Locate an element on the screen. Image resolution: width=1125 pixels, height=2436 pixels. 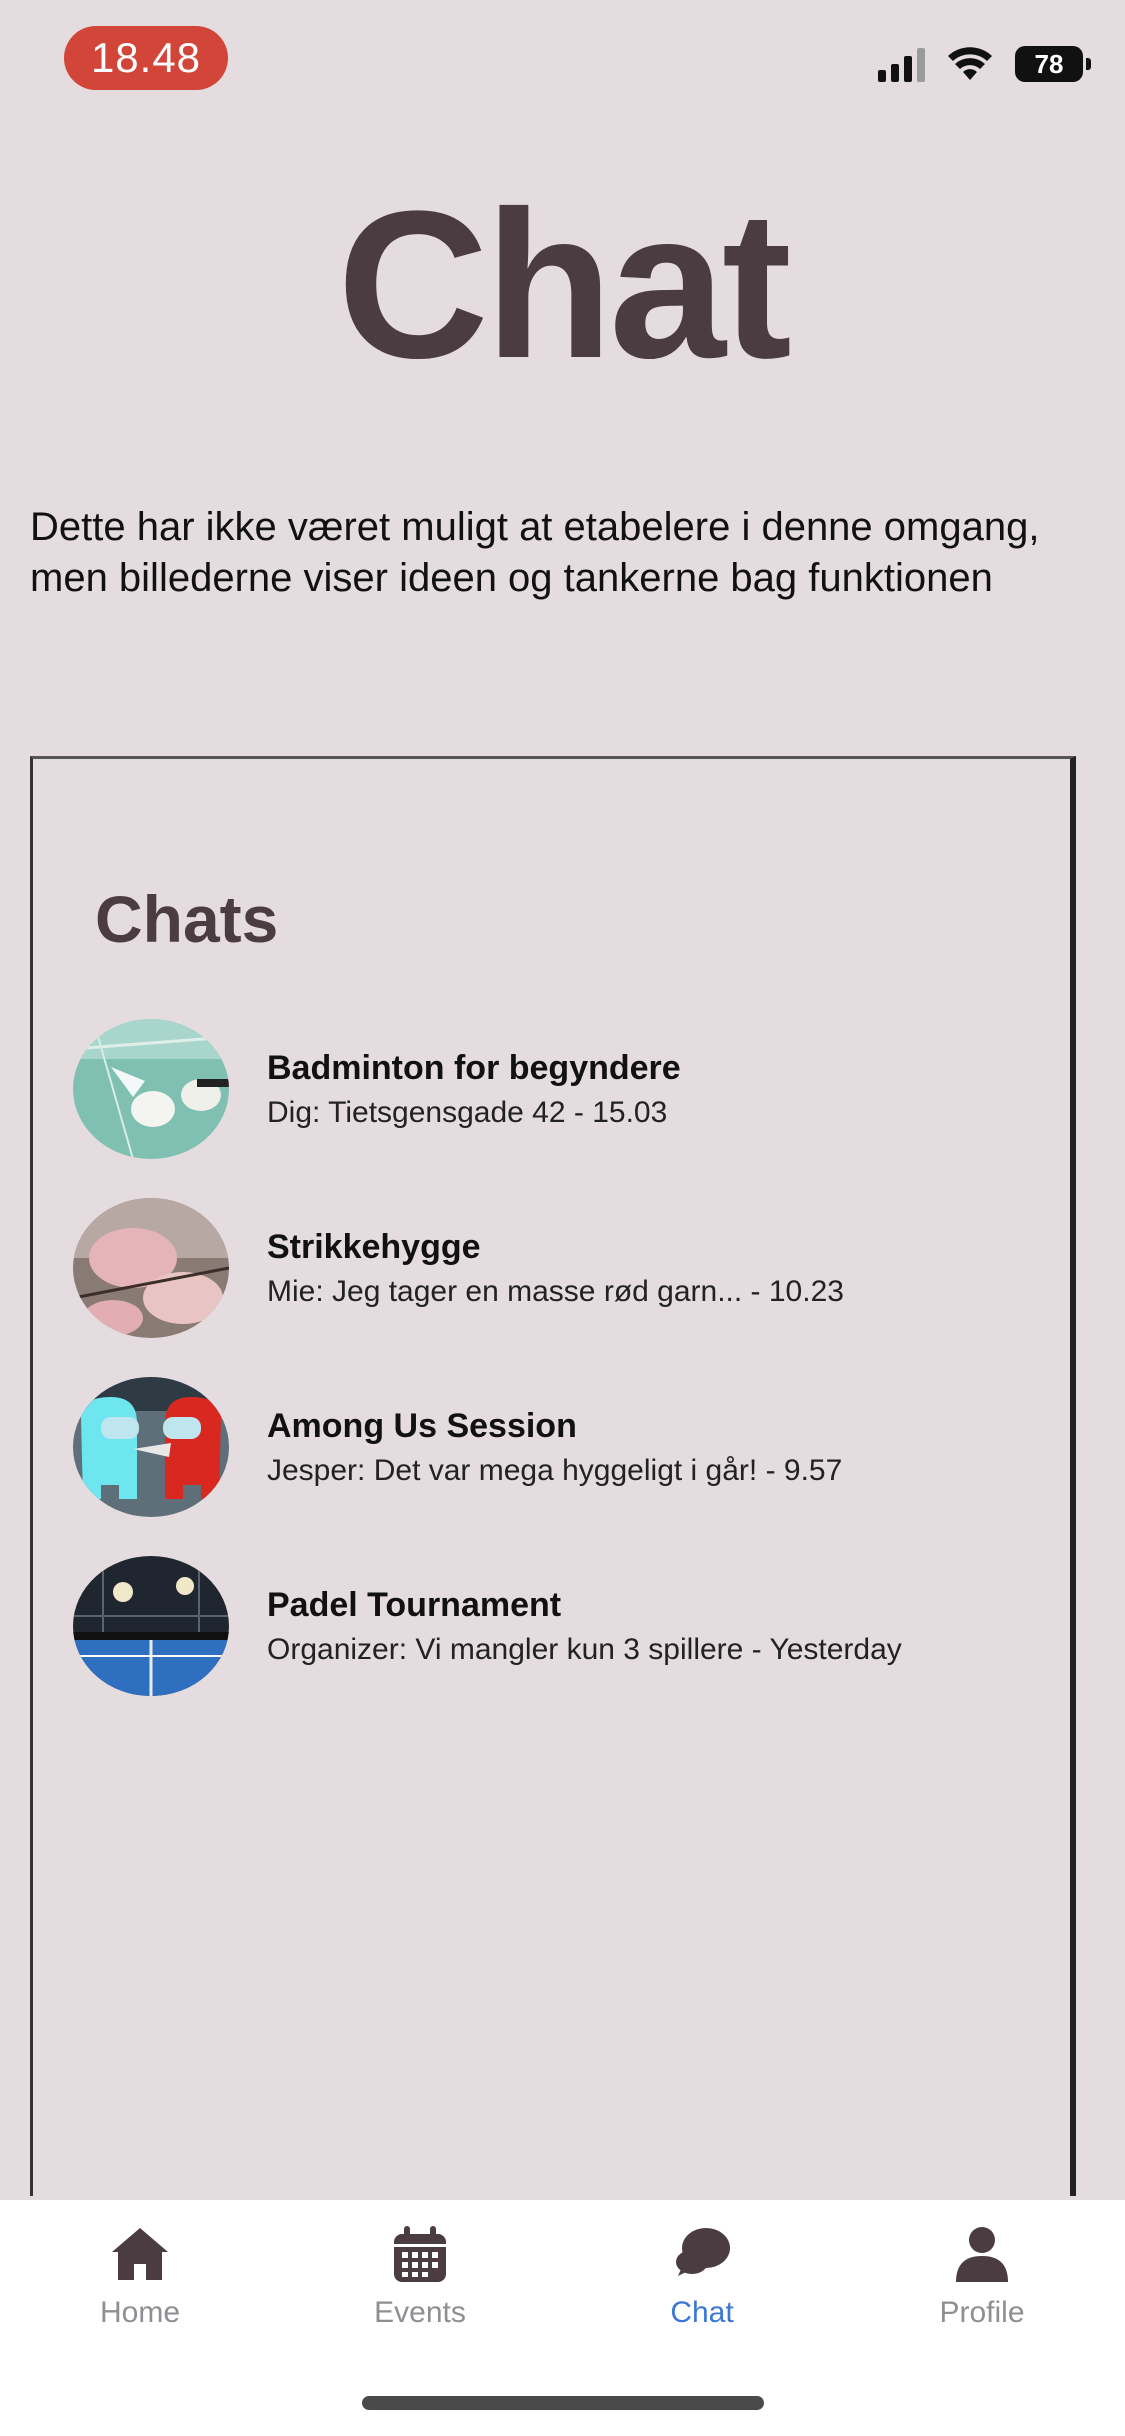
cellular-signal-icon is located at coordinates (901, 64).